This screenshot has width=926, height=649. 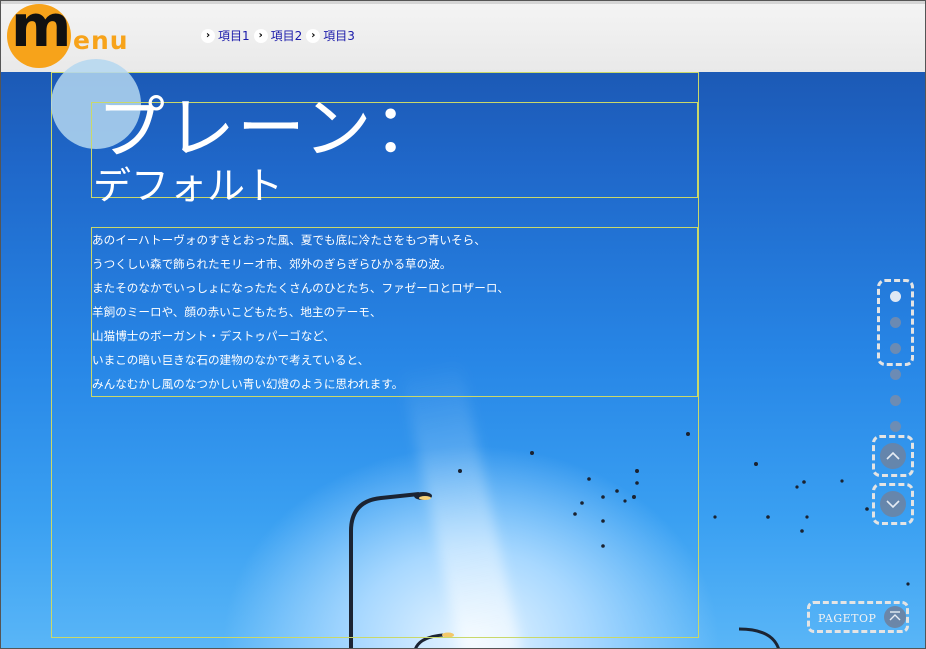 What do you see at coordinates (895, 617) in the screenshot?
I see `arrow-to-top-icon` at bounding box center [895, 617].